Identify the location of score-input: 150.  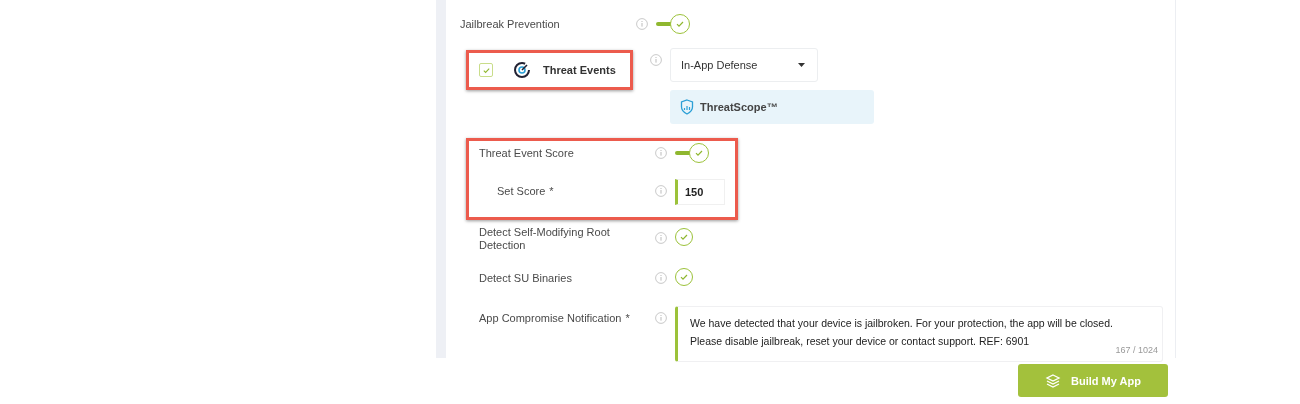
(700, 192).